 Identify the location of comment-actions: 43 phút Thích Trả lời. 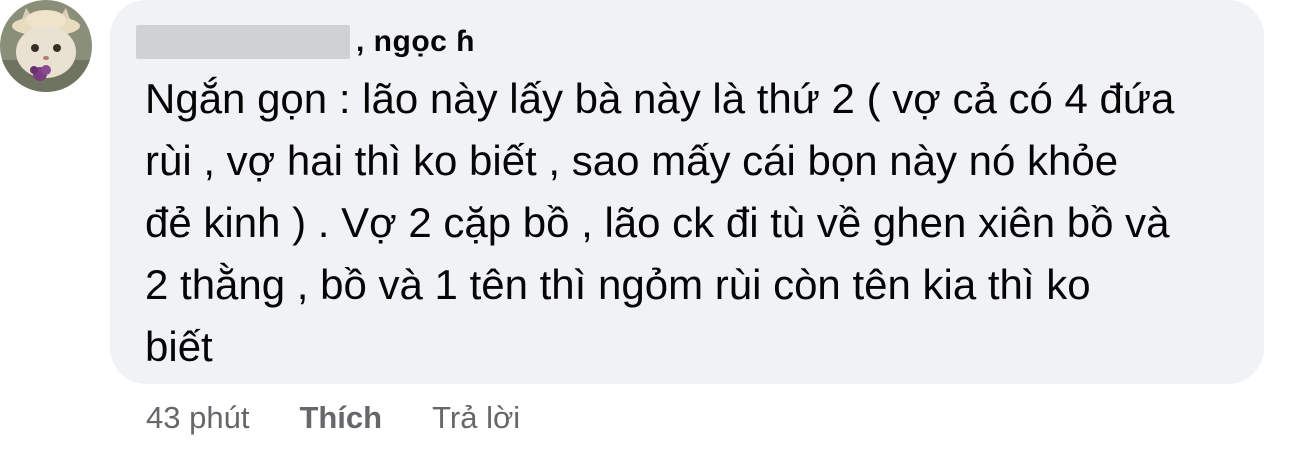
(333, 418).